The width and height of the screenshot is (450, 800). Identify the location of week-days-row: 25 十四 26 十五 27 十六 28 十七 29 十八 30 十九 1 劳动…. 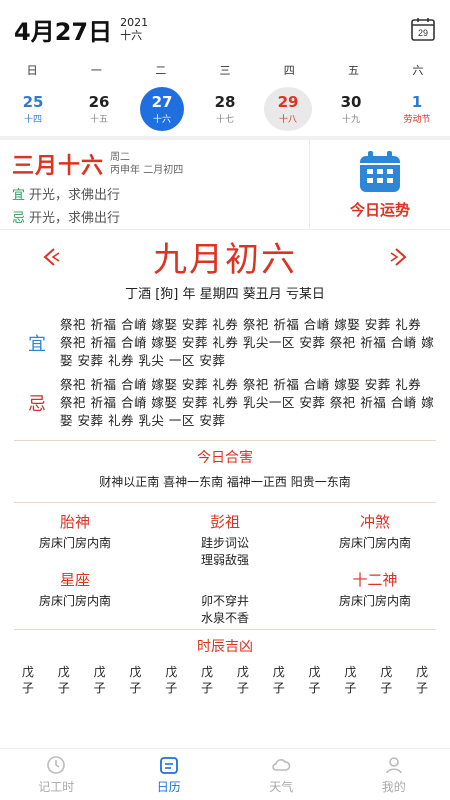
(225, 109).